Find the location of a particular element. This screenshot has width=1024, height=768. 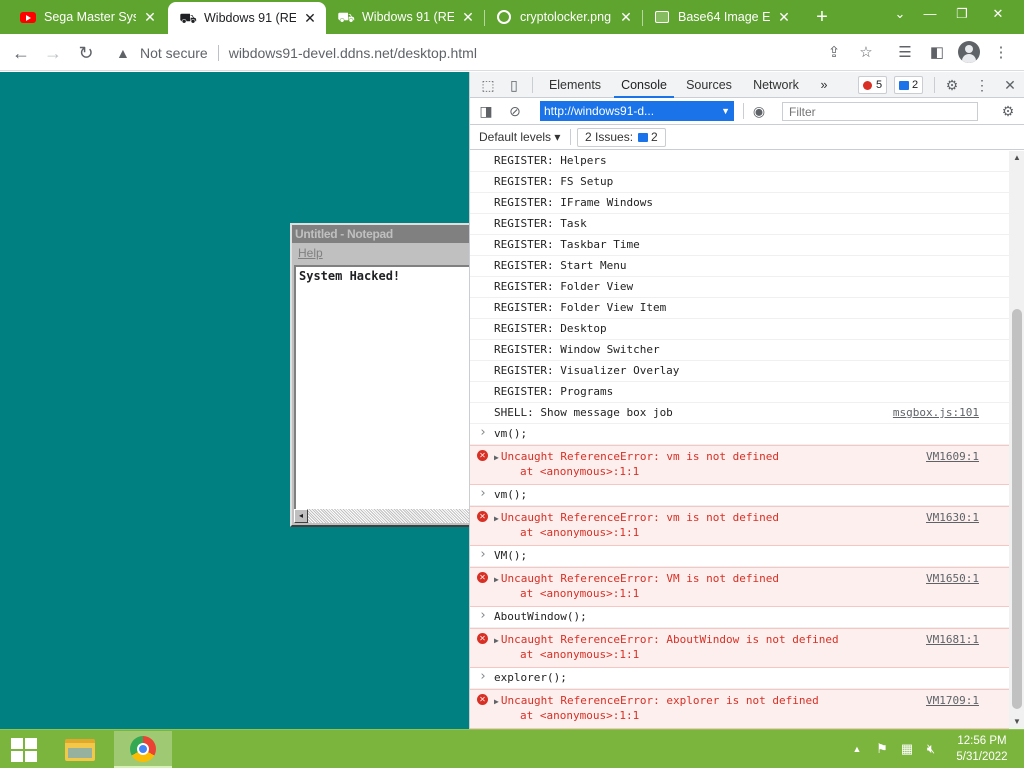

console-message: REGISTER: Folder View is located at coordinates (564, 286).